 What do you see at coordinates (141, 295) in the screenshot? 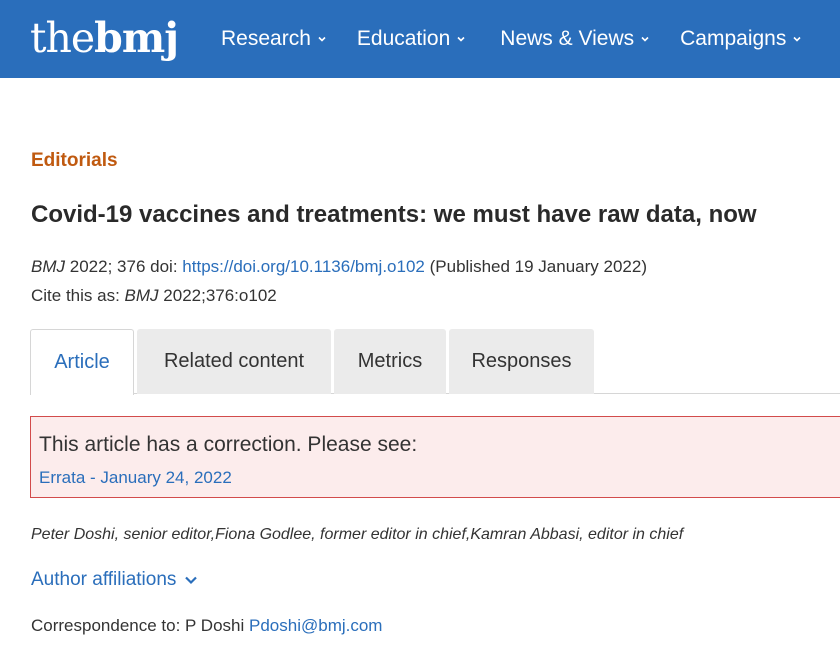
I see `cite-as-journal: BMJ` at bounding box center [141, 295].